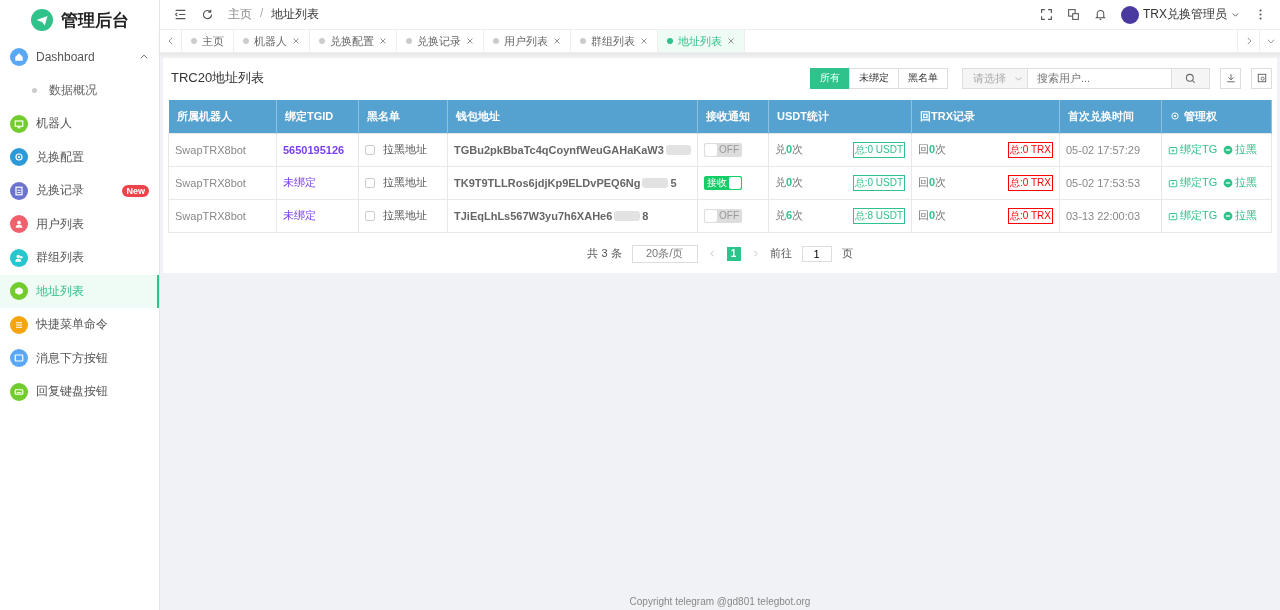 This screenshot has height=610, width=1280. Describe the element at coordinates (874, 78) in the screenshot. I see `filter-button: 未绑定` at that location.